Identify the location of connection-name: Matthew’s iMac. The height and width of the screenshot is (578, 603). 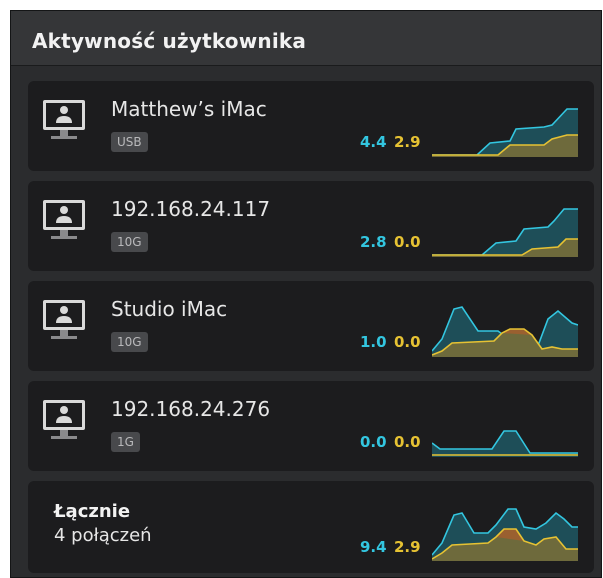
(189, 109).